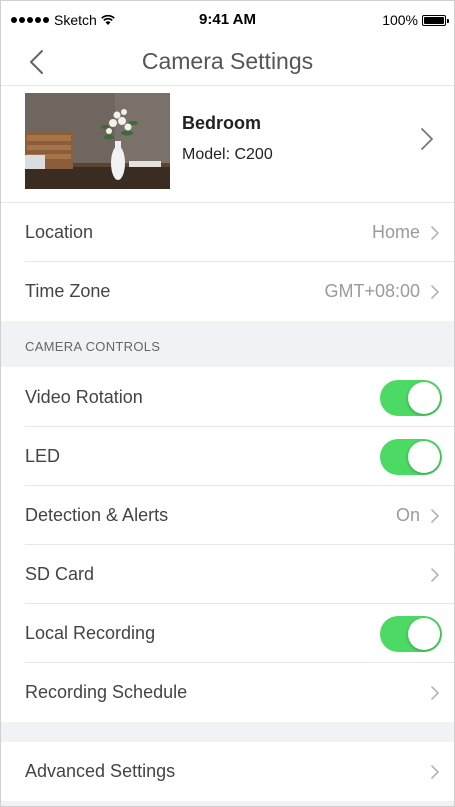 The image size is (455, 807). Describe the element at coordinates (227, 732) in the screenshot. I see `section-gap` at that location.